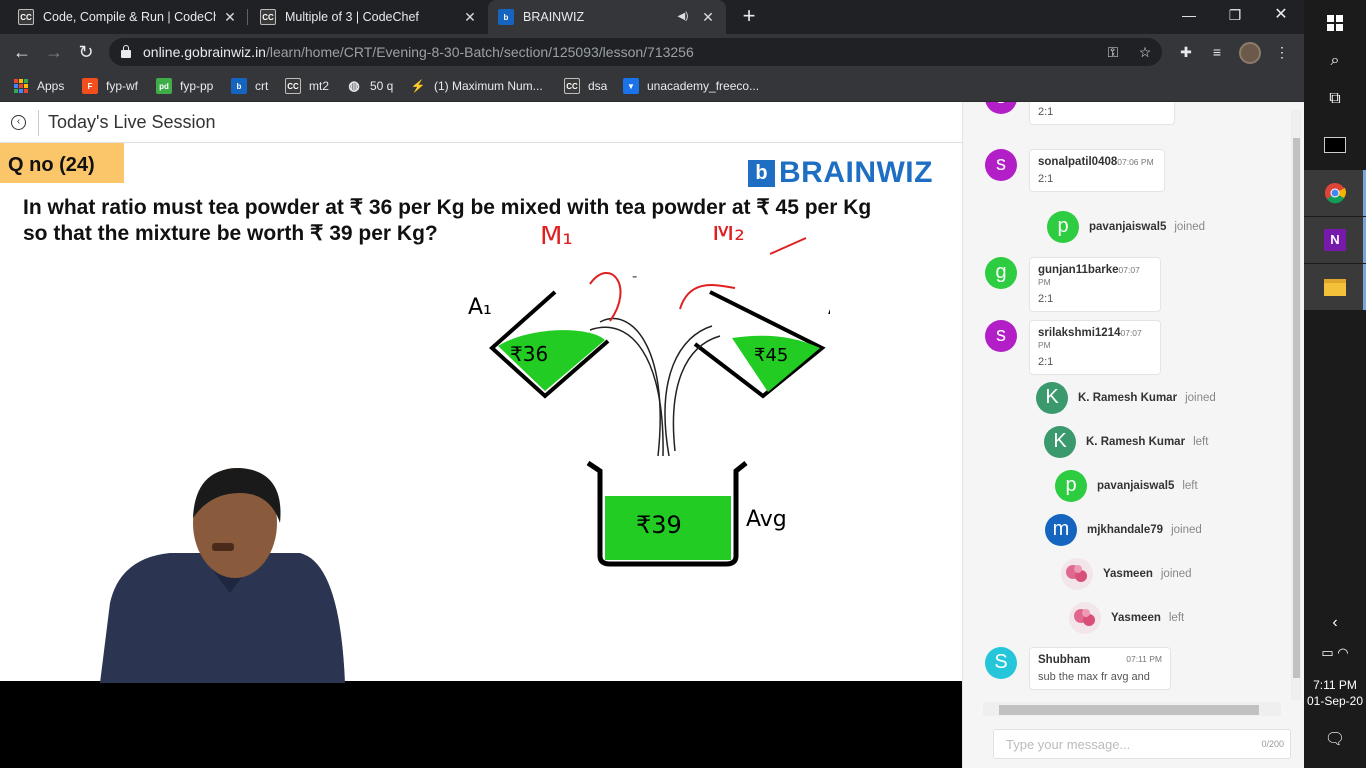 Image resolution: width=1366 pixels, height=768 pixels. I want to click on mixture-diagram: M₁ M₂ - A₁ A₂ ₹36 ₹45 ₹39 Avg, so click(649, 396).